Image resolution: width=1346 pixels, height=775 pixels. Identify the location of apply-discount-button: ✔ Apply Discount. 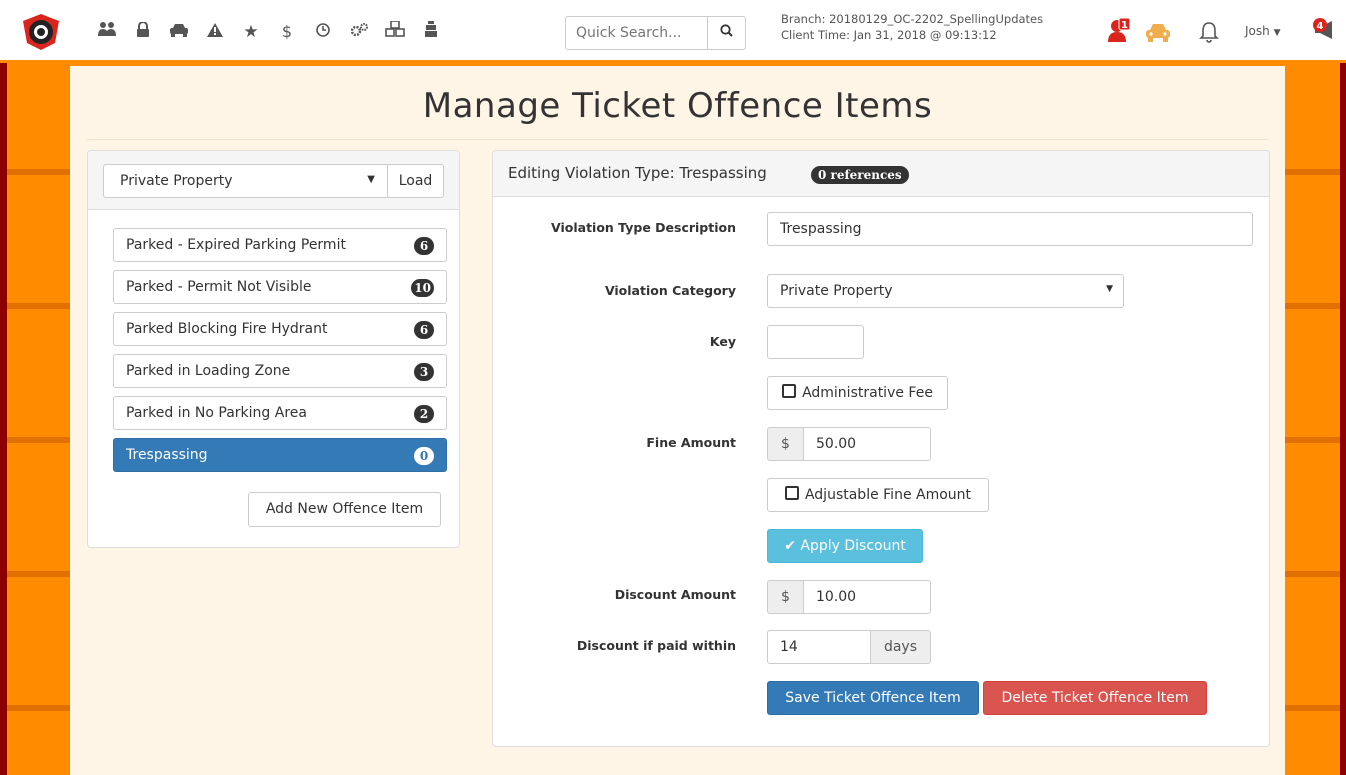
(845, 546).